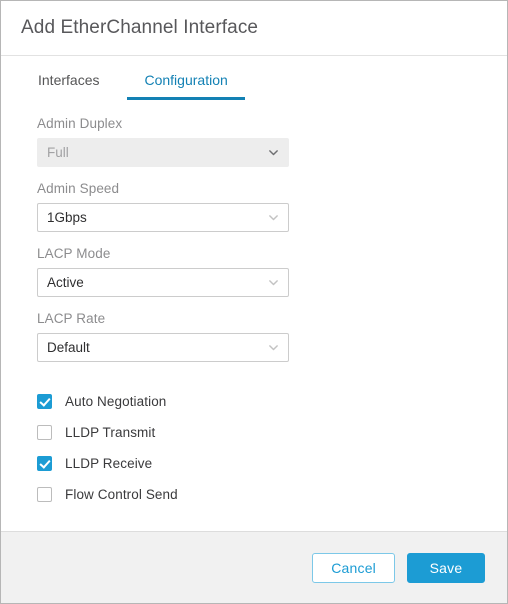 The width and height of the screenshot is (508, 604). I want to click on cancel-button: Cancel, so click(353, 567).